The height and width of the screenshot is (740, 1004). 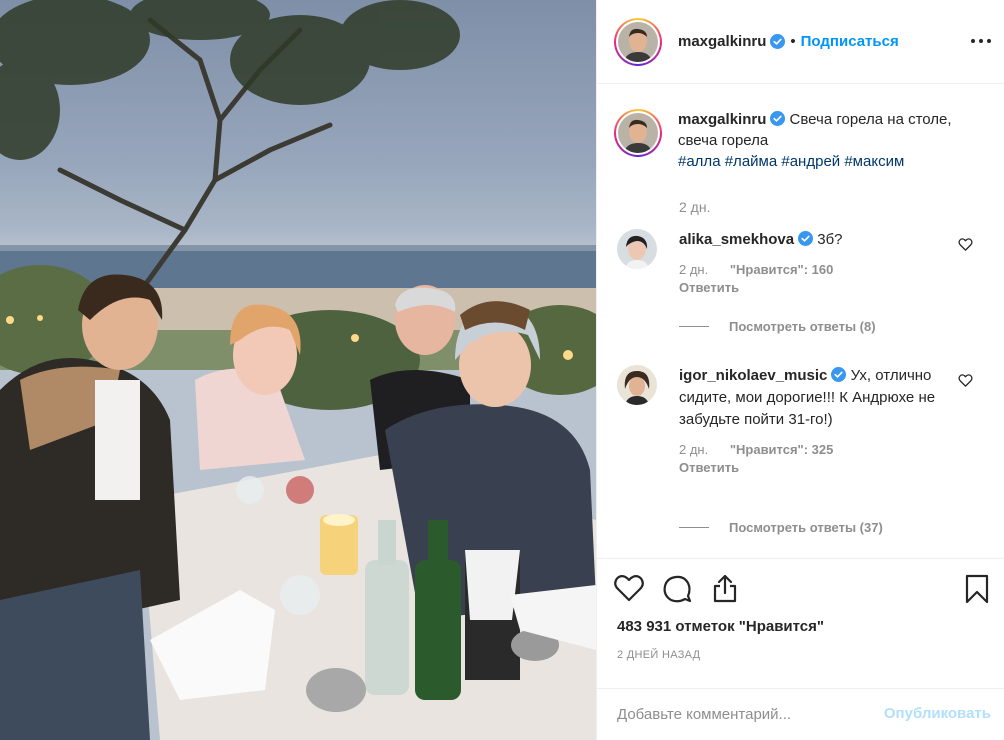 I want to click on comment-input, so click(x=742, y=714).